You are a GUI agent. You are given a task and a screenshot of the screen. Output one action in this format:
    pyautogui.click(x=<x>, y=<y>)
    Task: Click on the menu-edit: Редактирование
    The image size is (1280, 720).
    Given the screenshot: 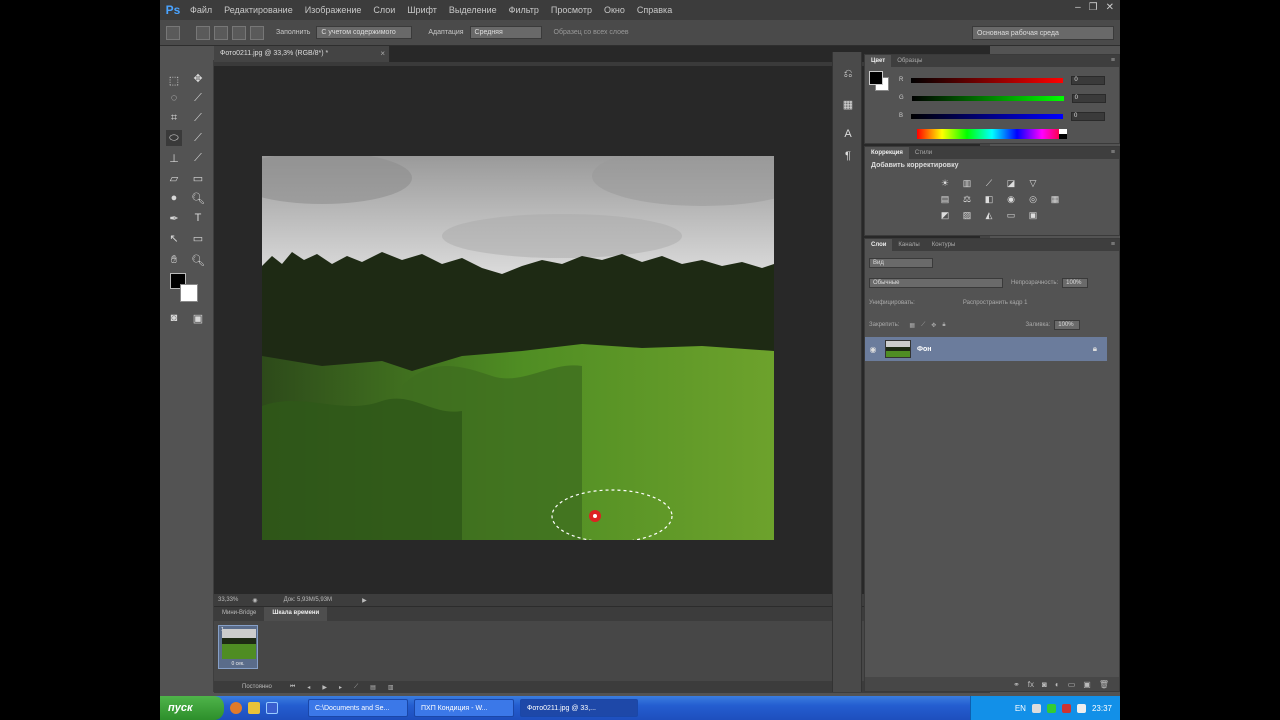 What is the action you would take?
    pyautogui.click(x=258, y=10)
    